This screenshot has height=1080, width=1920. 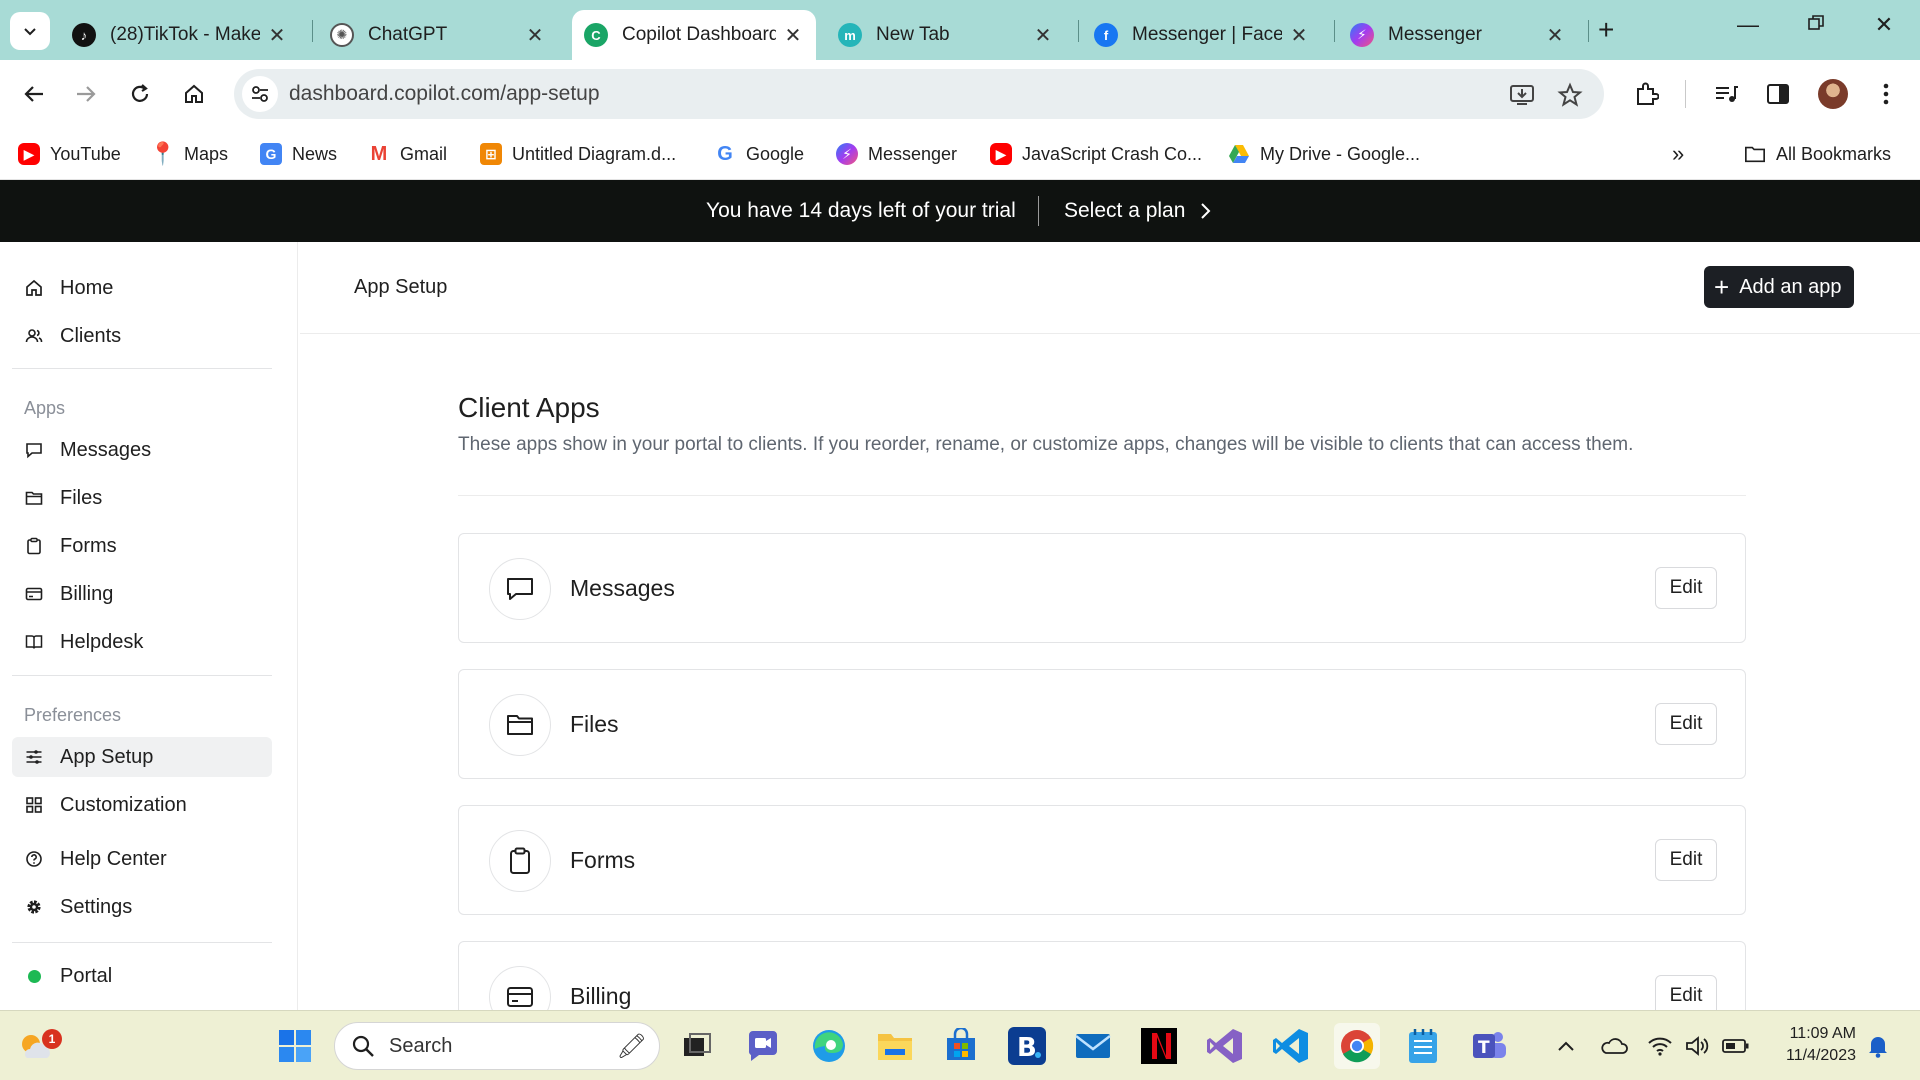 I want to click on bookmark-maps: 📍 Maps, so click(x=188, y=154).